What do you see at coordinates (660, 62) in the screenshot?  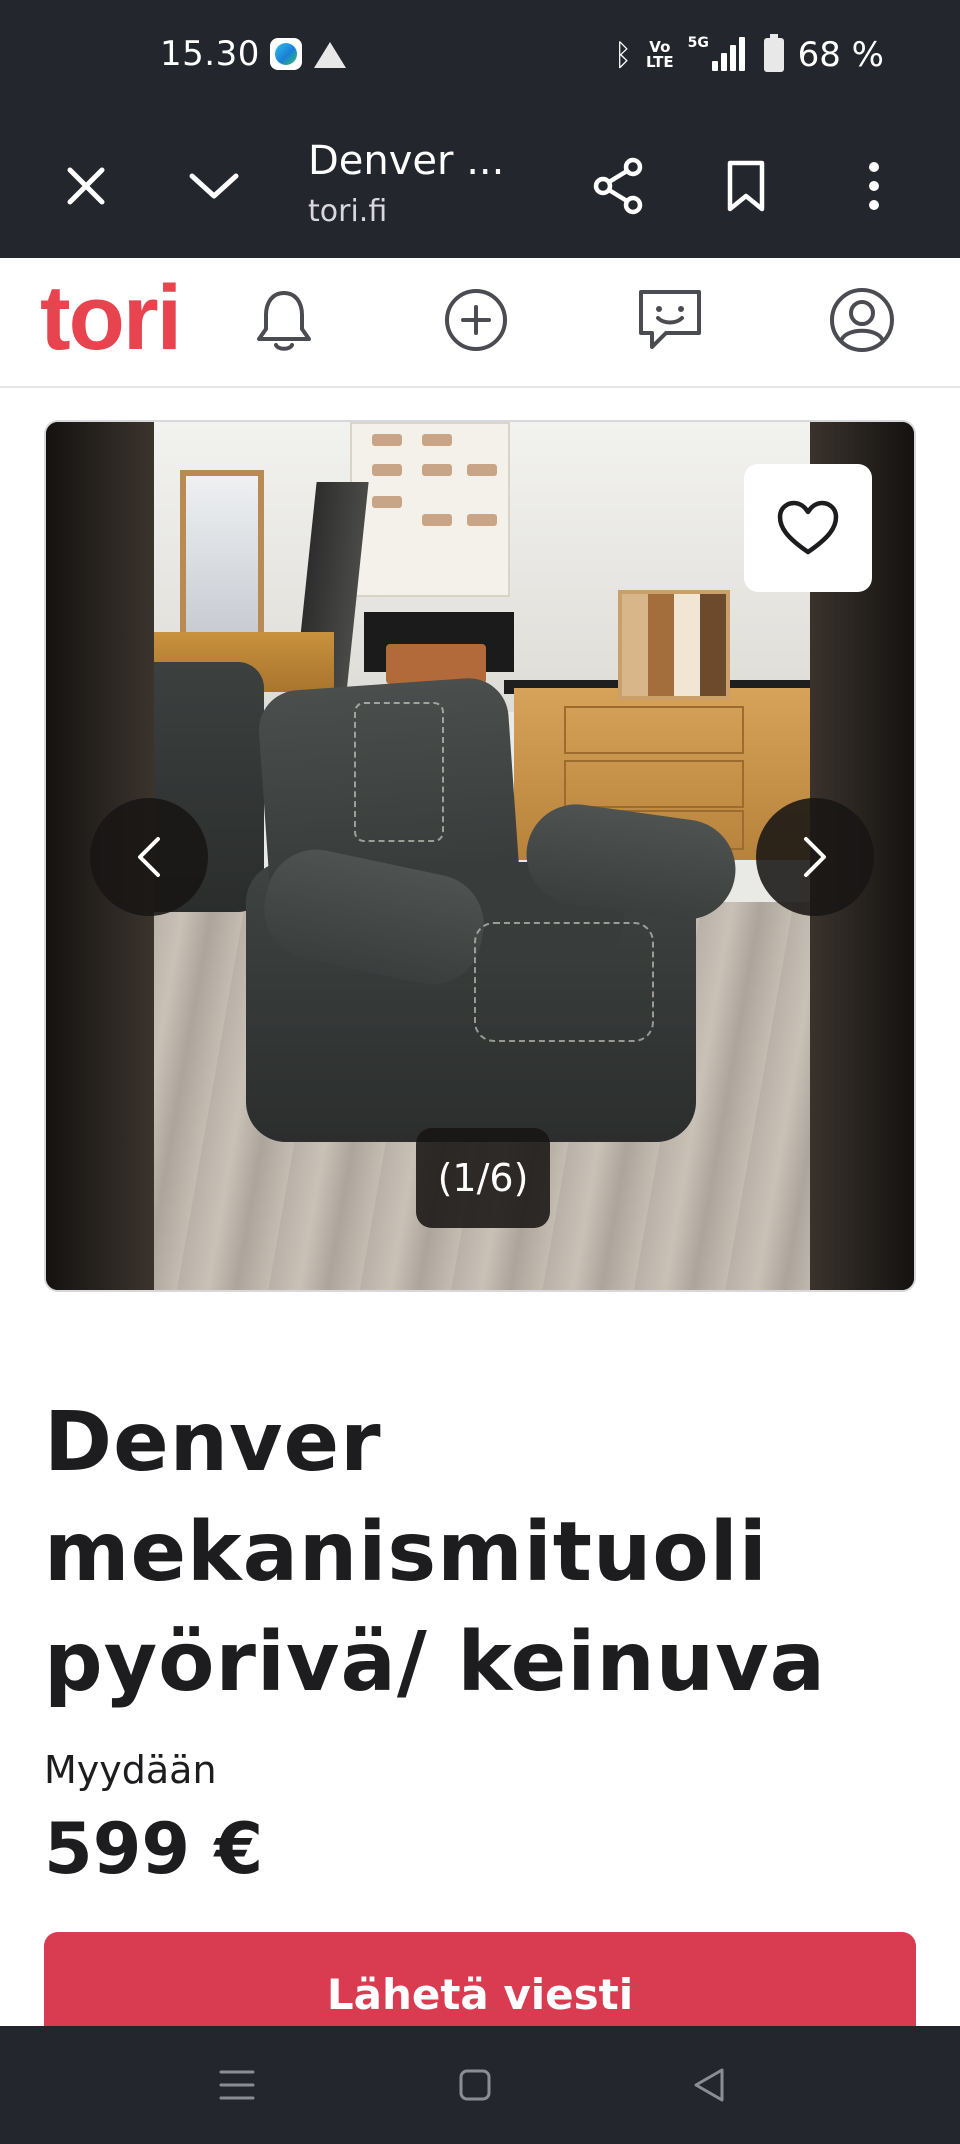 I see `volte-line2: LTE` at bounding box center [660, 62].